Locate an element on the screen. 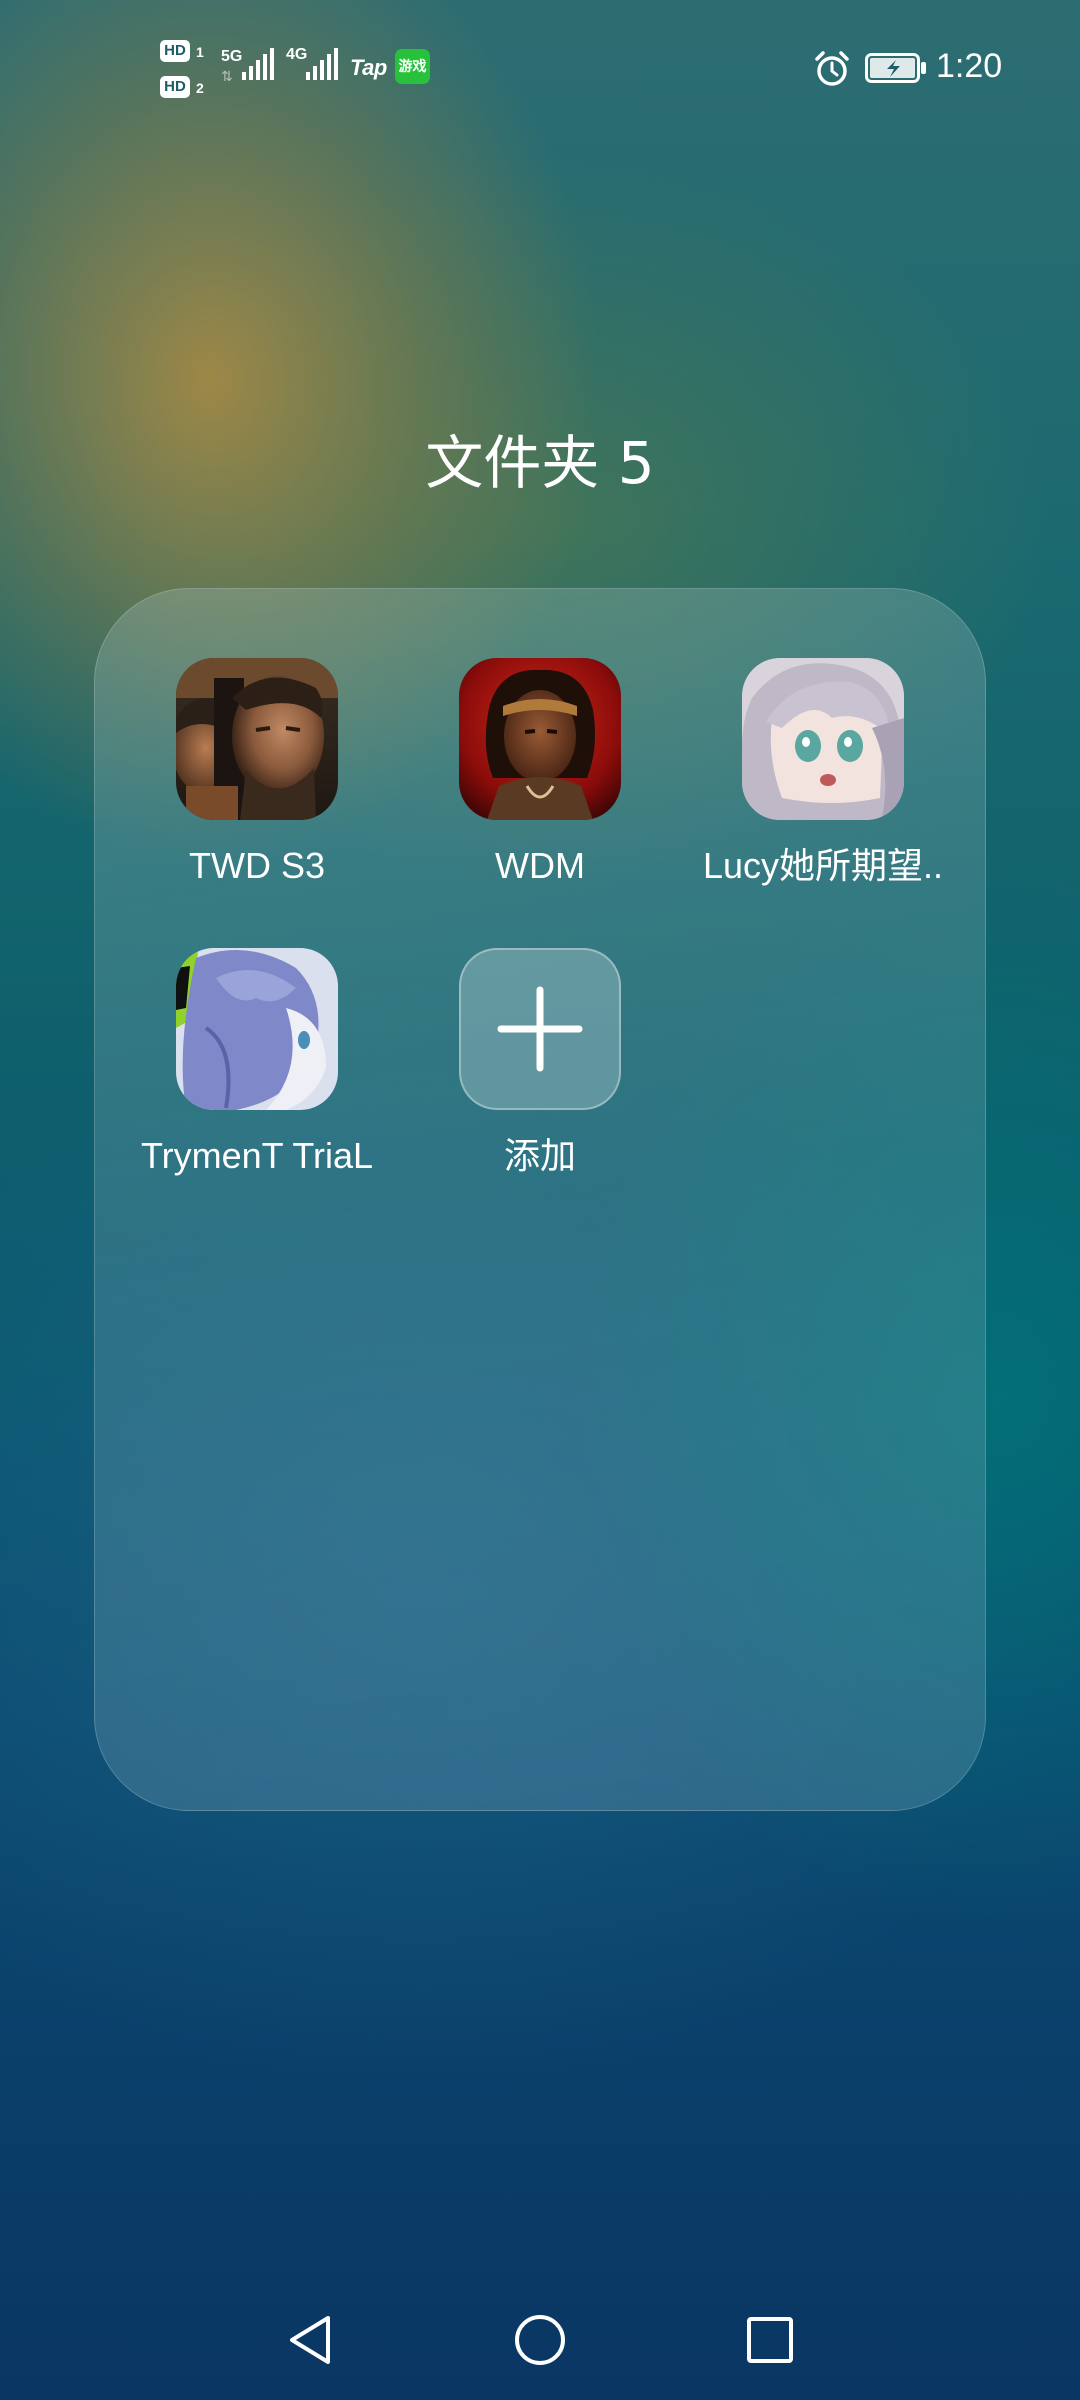 This screenshot has width=1080, height=2400. app-twd-s3: TWD S3 is located at coordinates (257, 788).